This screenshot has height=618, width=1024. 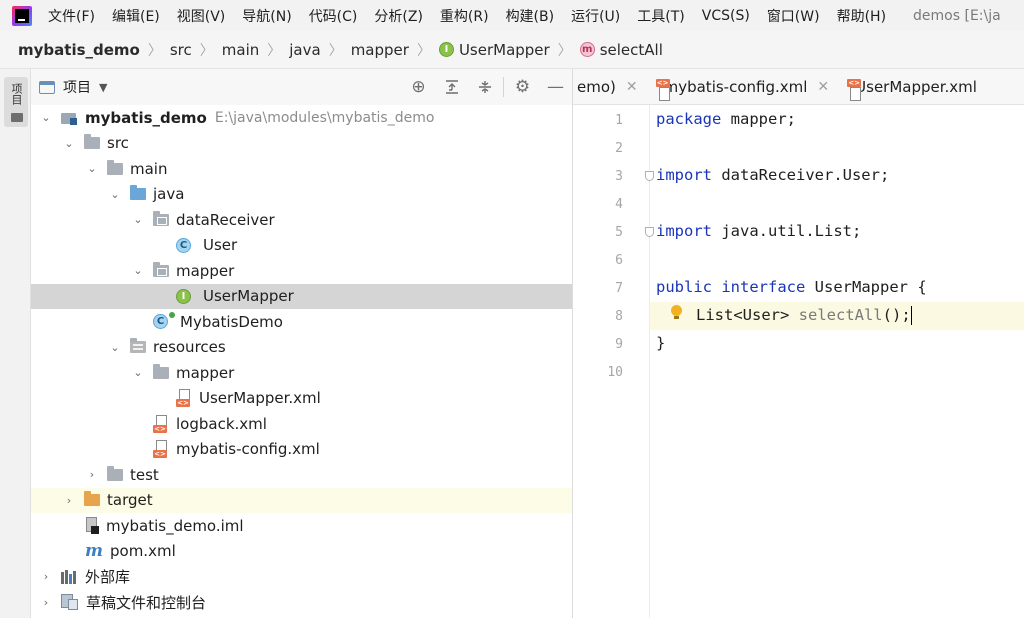 I want to click on tree-row-mybatis-config-xml: ⌄ <> mybatis-config.xml, so click(x=301, y=450).